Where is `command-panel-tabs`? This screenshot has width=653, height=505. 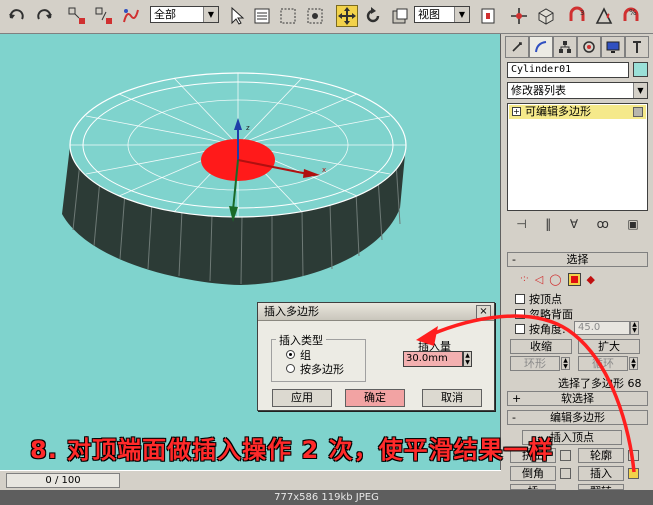
command-panel-tabs is located at coordinates (577, 47).